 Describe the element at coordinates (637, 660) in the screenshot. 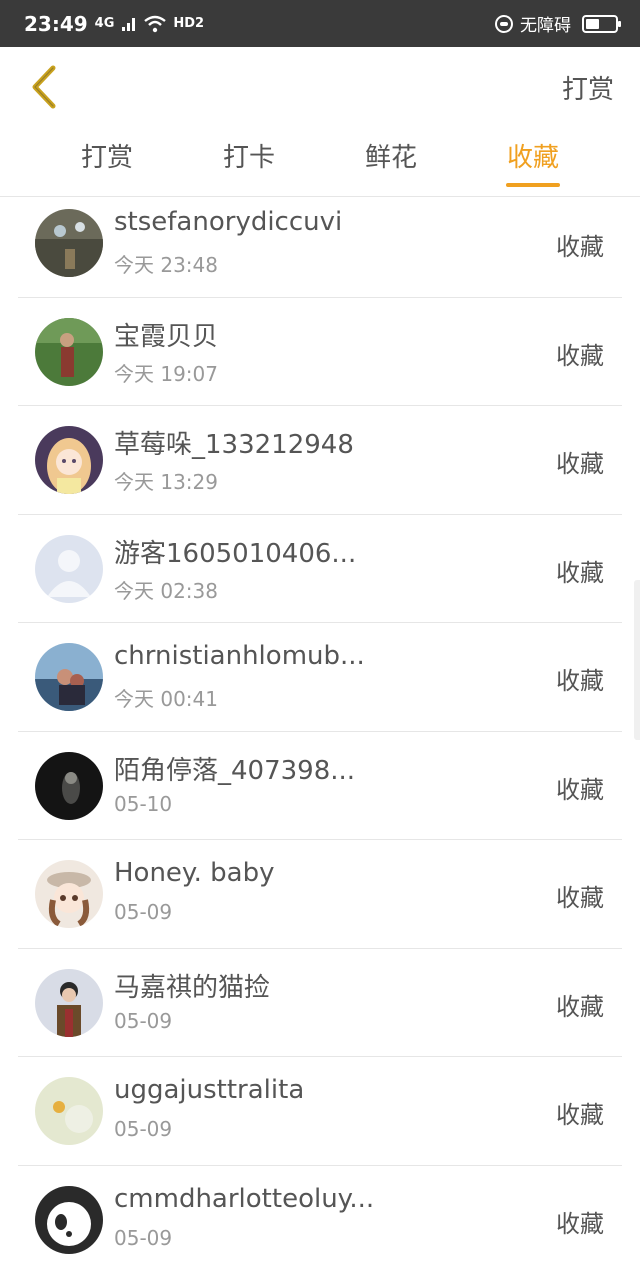

I see `scroll-handle` at that location.